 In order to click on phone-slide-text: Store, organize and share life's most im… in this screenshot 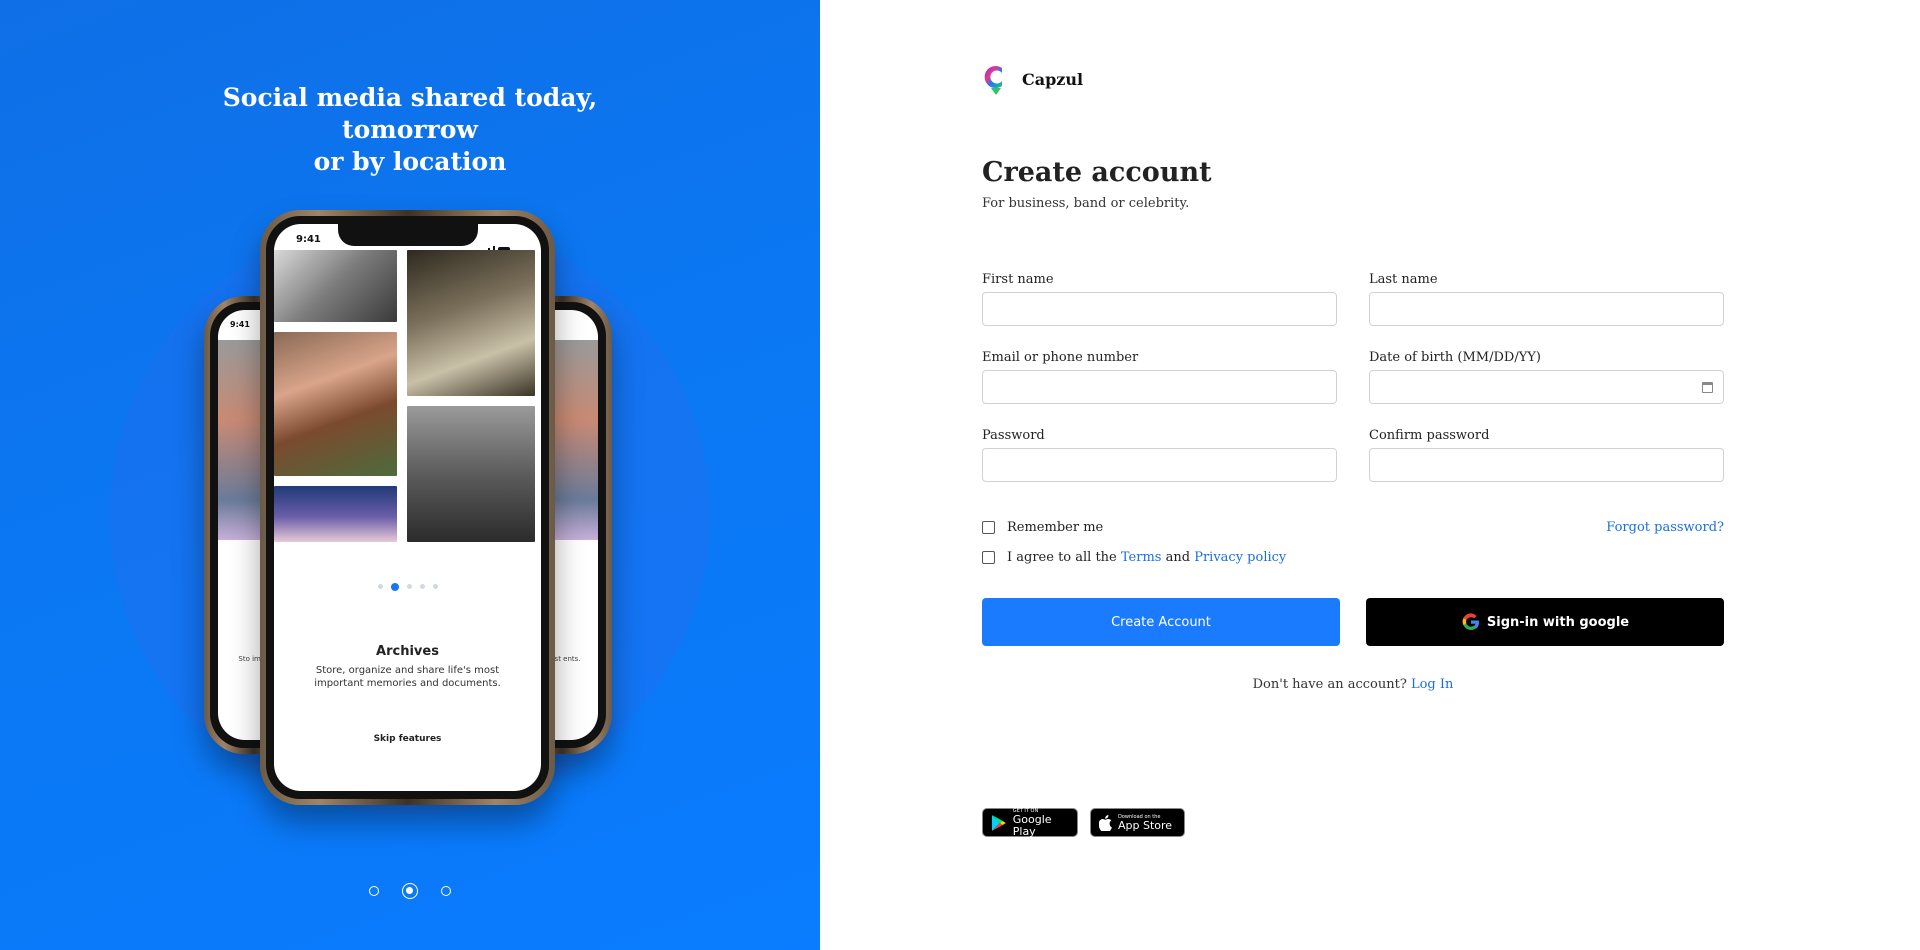, I will do `click(407, 677)`.